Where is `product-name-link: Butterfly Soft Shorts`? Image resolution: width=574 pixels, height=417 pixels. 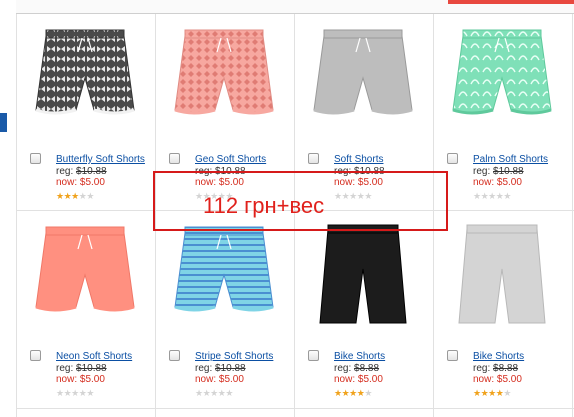
product-name-link: Butterfly Soft Shorts is located at coordinates (100, 159).